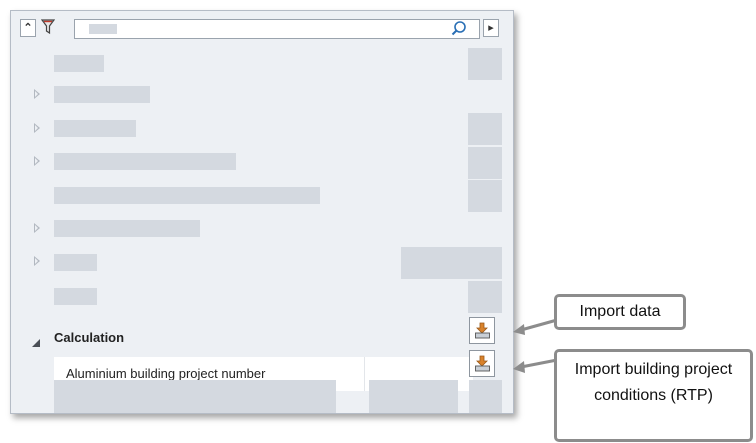 This screenshot has height=443, width=756. I want to click on callout-import-data: Import data, so click(620, 312).